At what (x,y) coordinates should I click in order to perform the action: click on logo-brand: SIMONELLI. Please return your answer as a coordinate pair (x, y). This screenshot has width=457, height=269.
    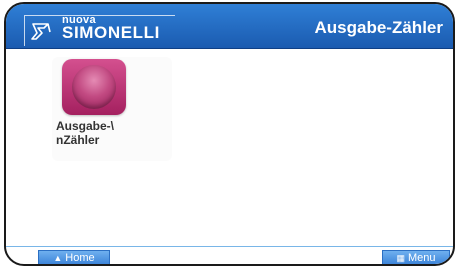
    Looking at the image, I should click on (111, 32).